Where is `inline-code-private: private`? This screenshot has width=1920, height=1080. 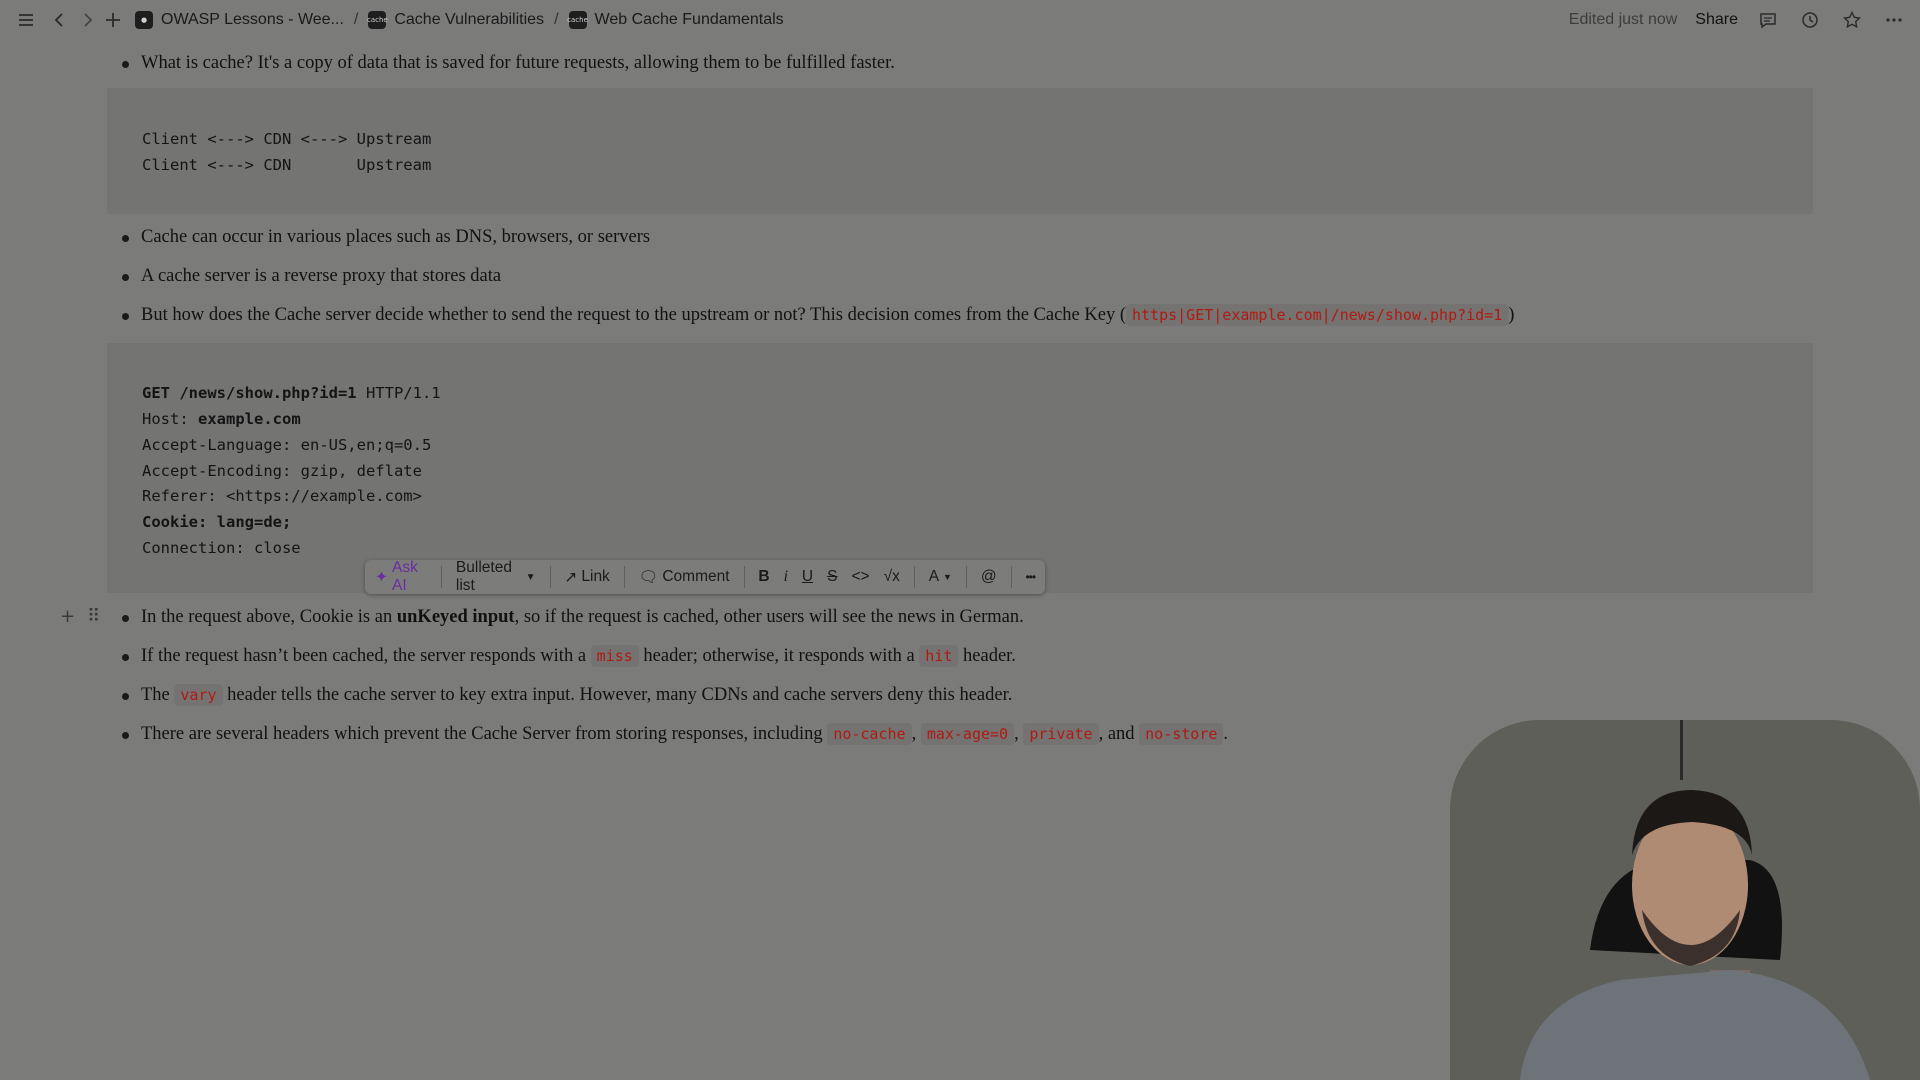
inline-code-private: private is located at coordinates (1061, 734).